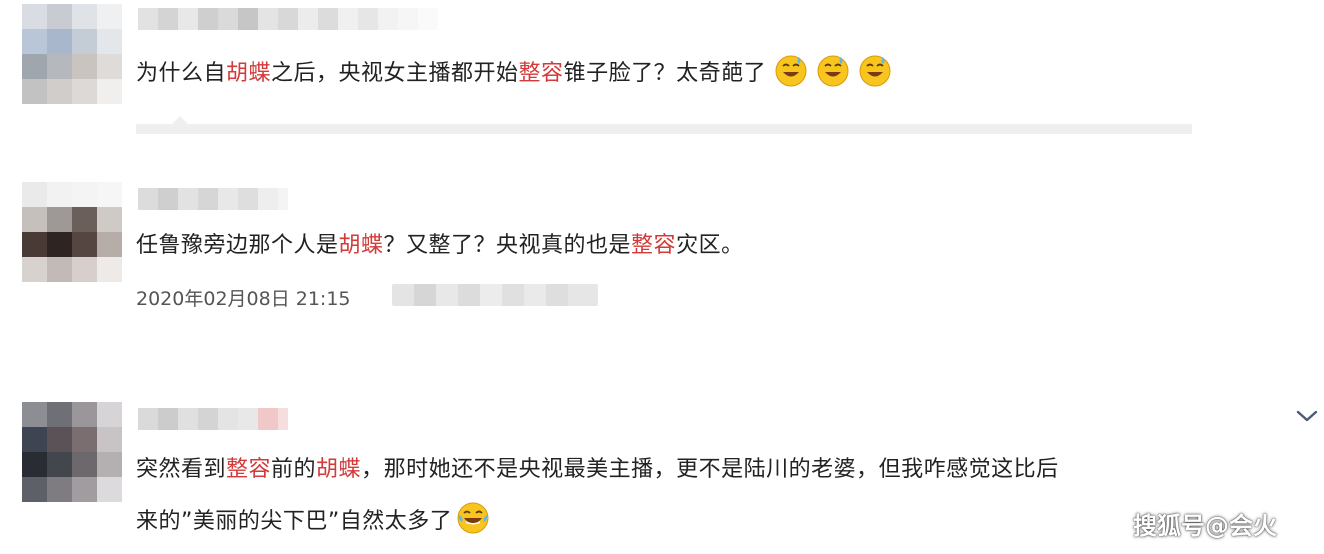  What do you see at coordinates (473, 518) in the screenshot?
I see `tears-of-joy-emoji` at bounding box center [473, 518].